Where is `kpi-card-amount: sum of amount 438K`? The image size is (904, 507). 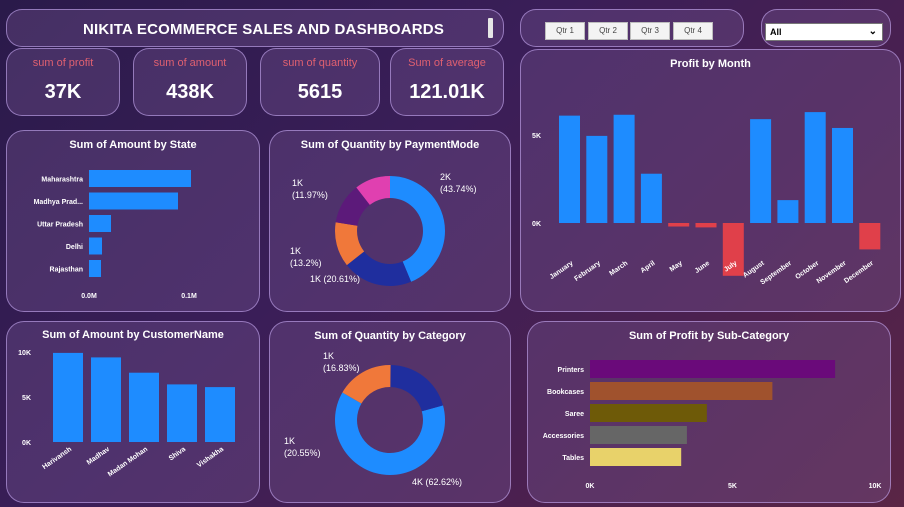
kpi-card-amount: sum of amount 438K is located at coordinates (190, 82).